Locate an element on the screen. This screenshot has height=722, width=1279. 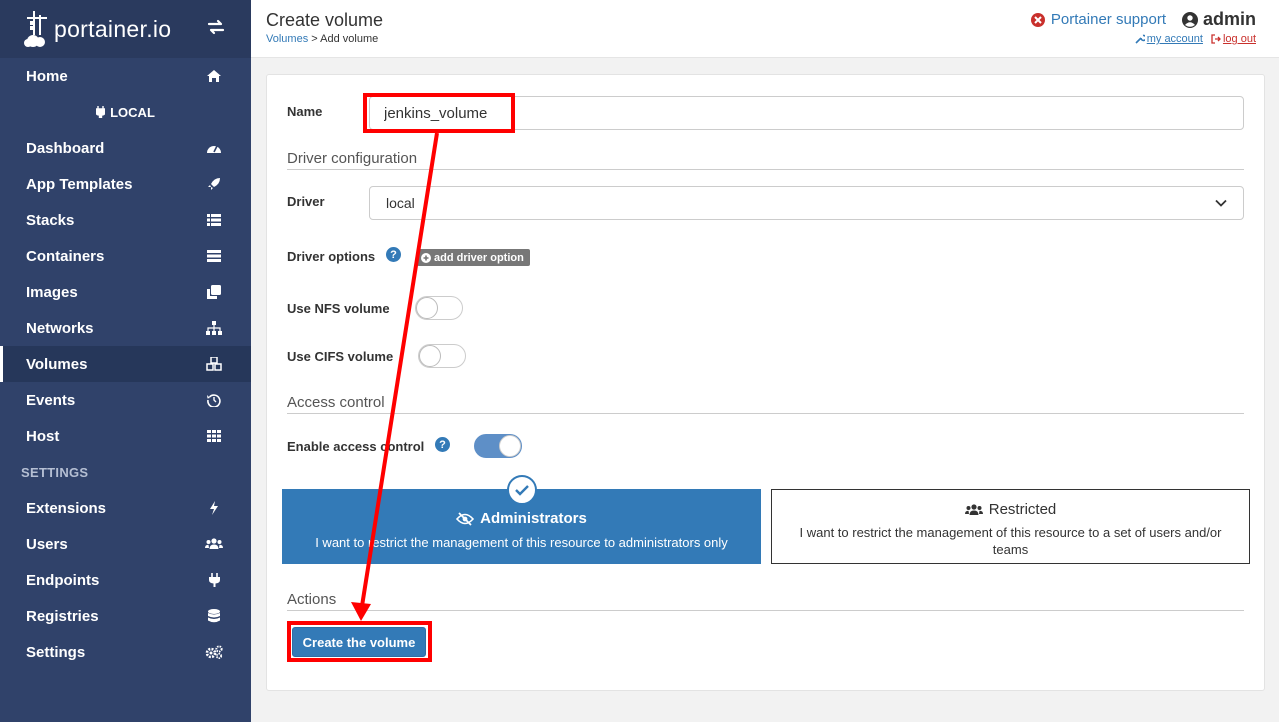
add-driver-option-label: add driver option is located at coordinates (479, 257).